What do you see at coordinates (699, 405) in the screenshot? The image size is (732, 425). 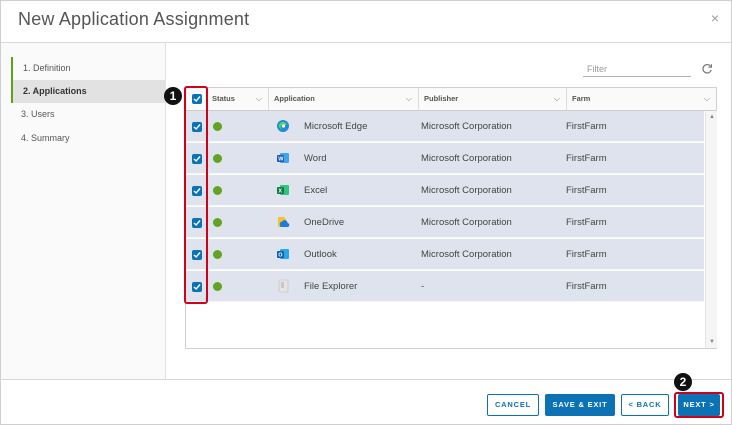 I see `next-button-highlight` at bounding box center [699, 405].